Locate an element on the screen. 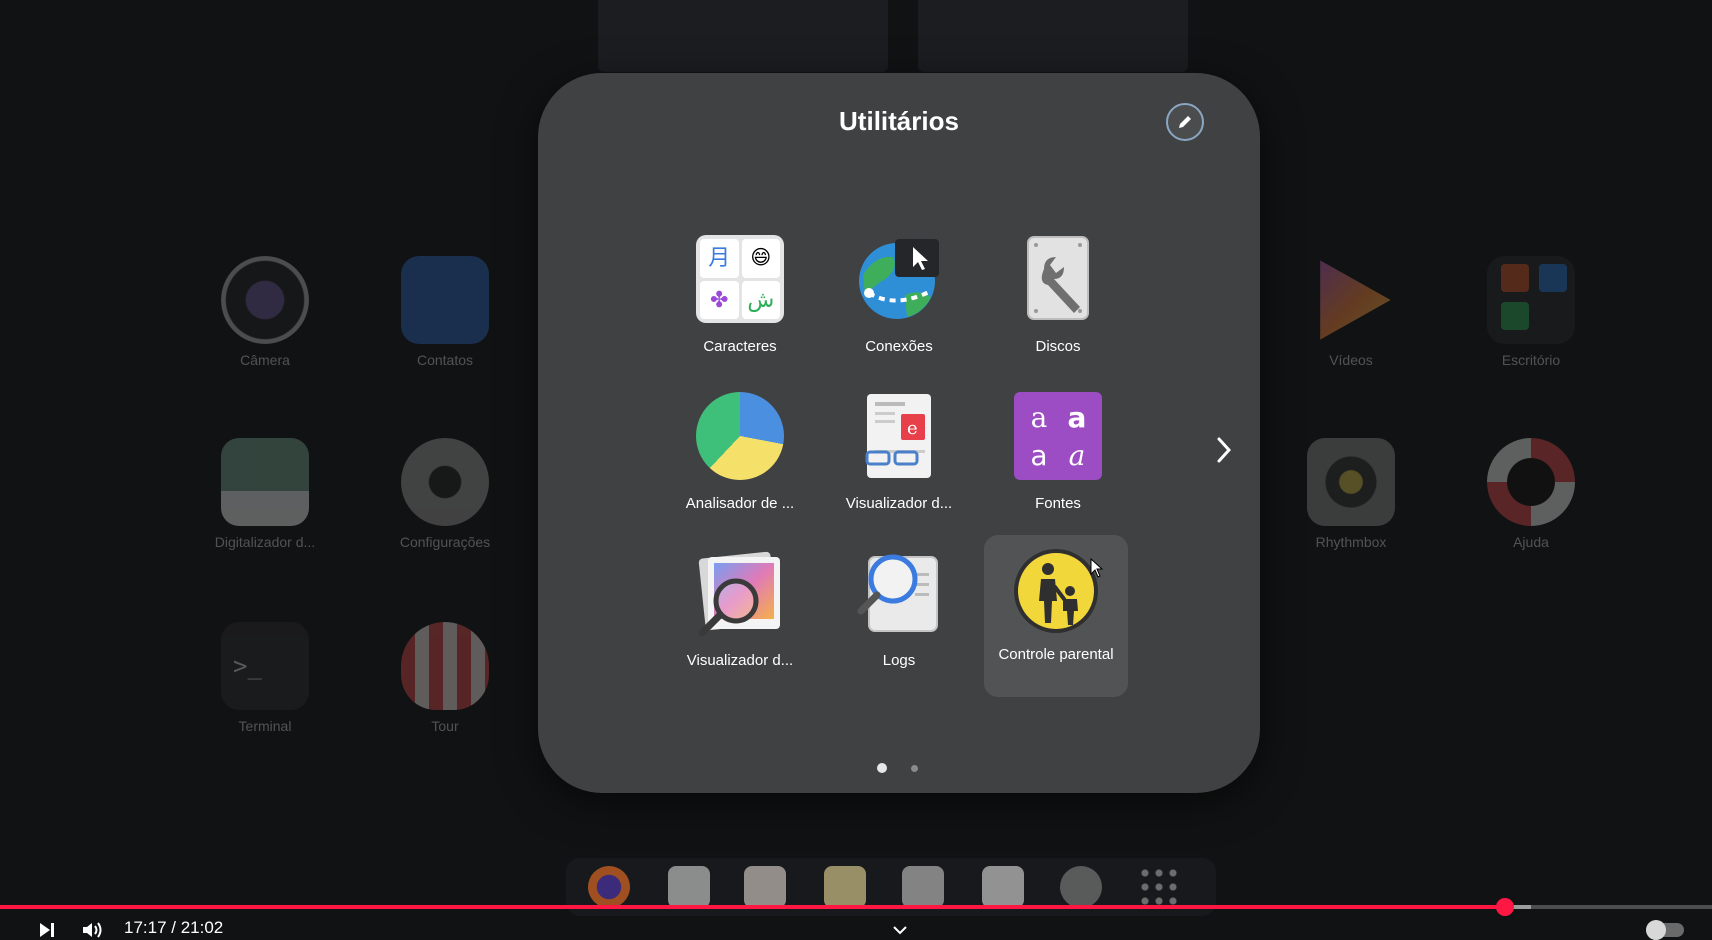 Image resolution: width=1712 pixels, height=940 pixels. bg-app-label: Tour is located at coordinates (445, 726).